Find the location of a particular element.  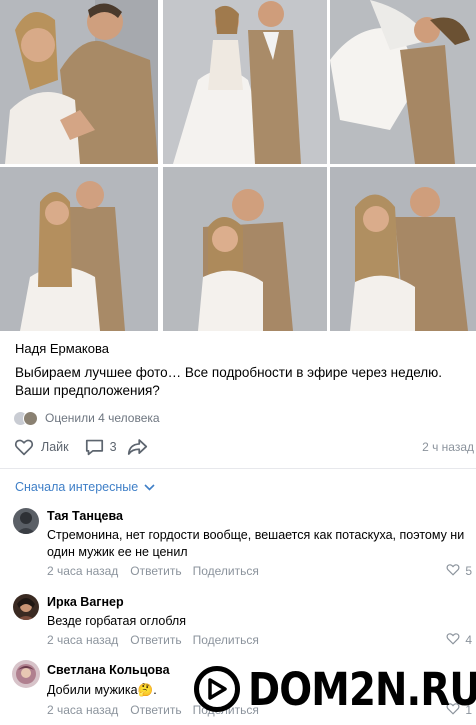

watermark: DOM2N.RU is located at coordinates (335, 689).